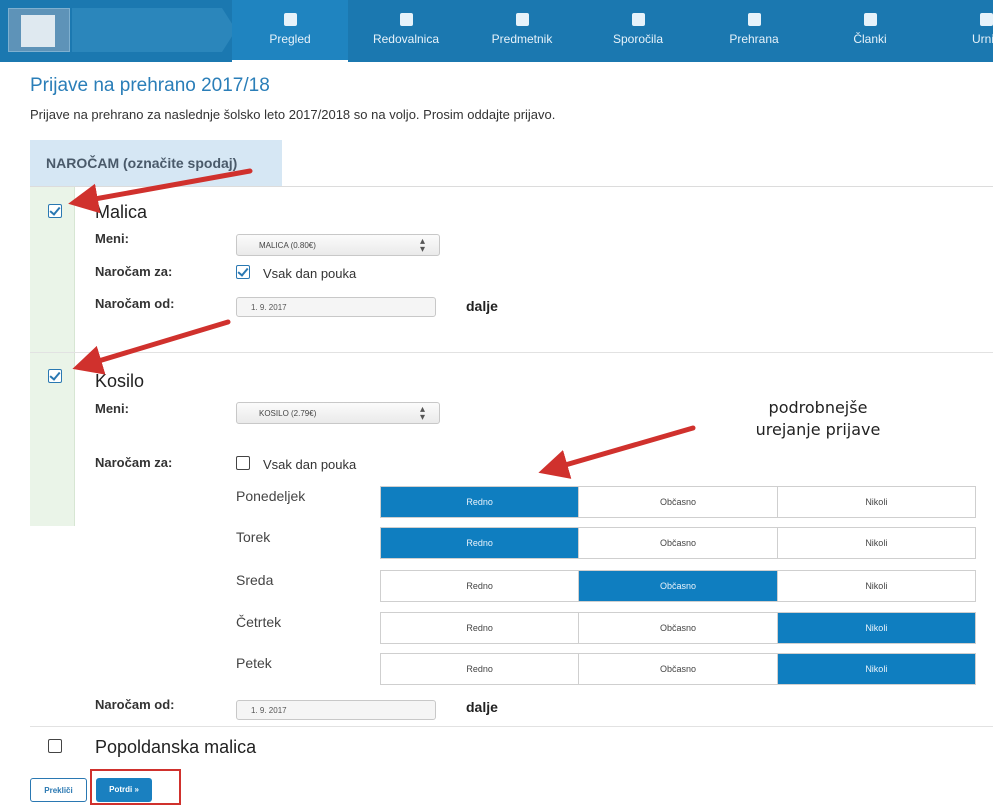 The height and width of the screenshot is (805, 993). I want to click on annotation-line-2: urejanje prijave, so click(818, 429).